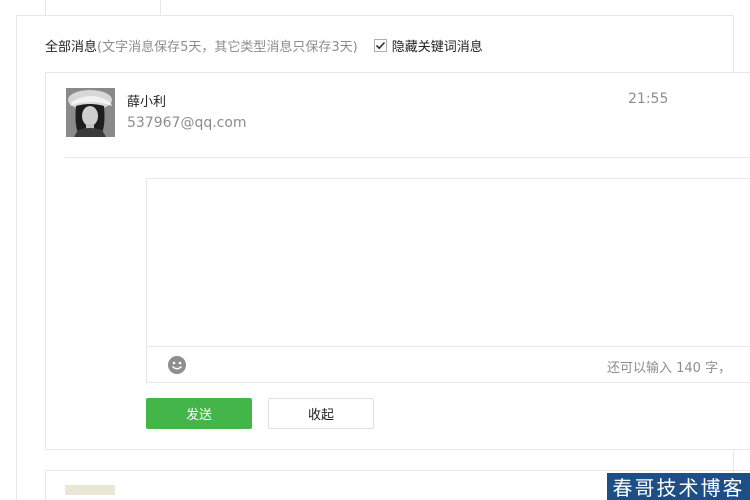 The image size is (750, 500). Describe the element at coordinates (448, 364) in the screenshot. I see `editor-toolbar: 还可以输入 140 字，` at that location.